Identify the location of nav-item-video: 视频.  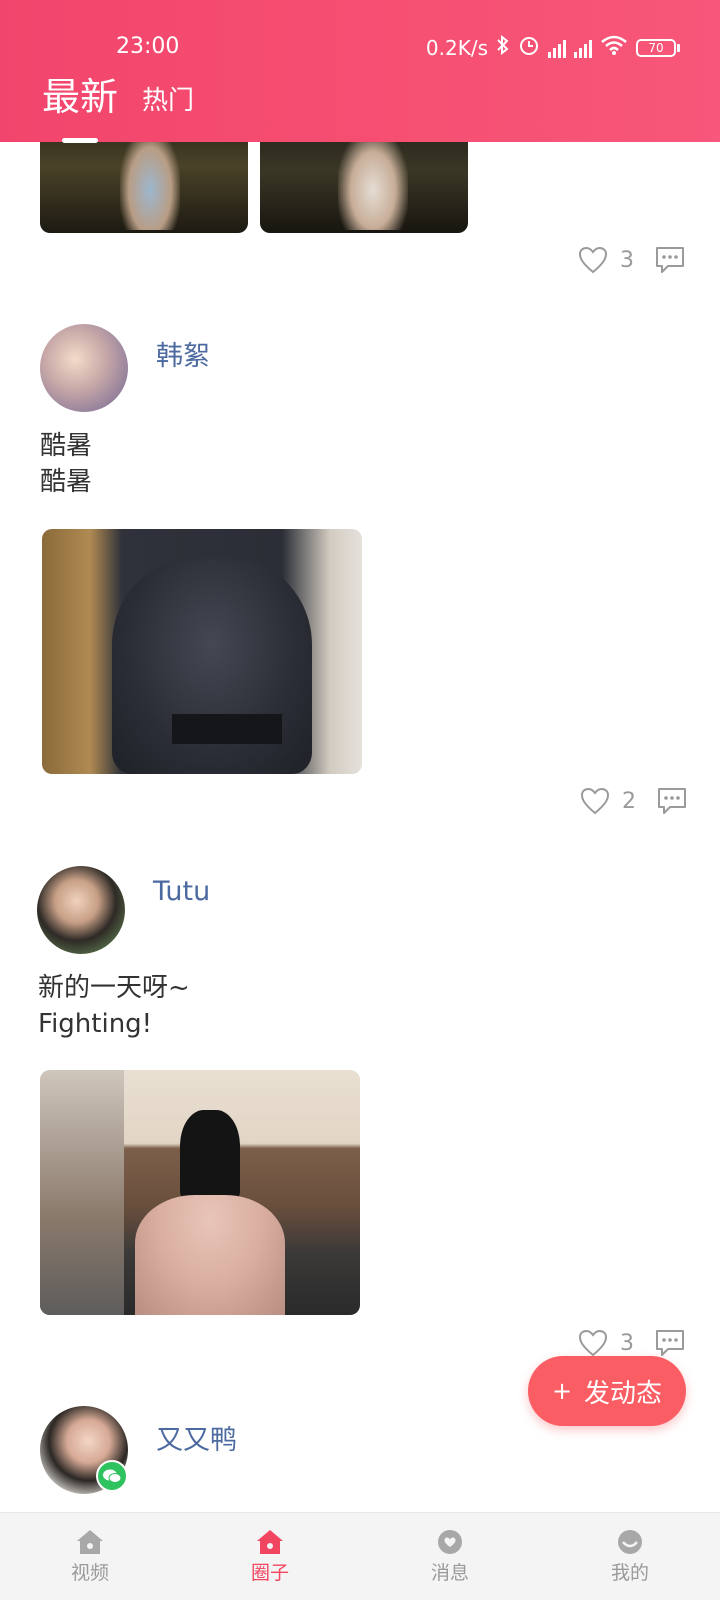
(90, 1556).